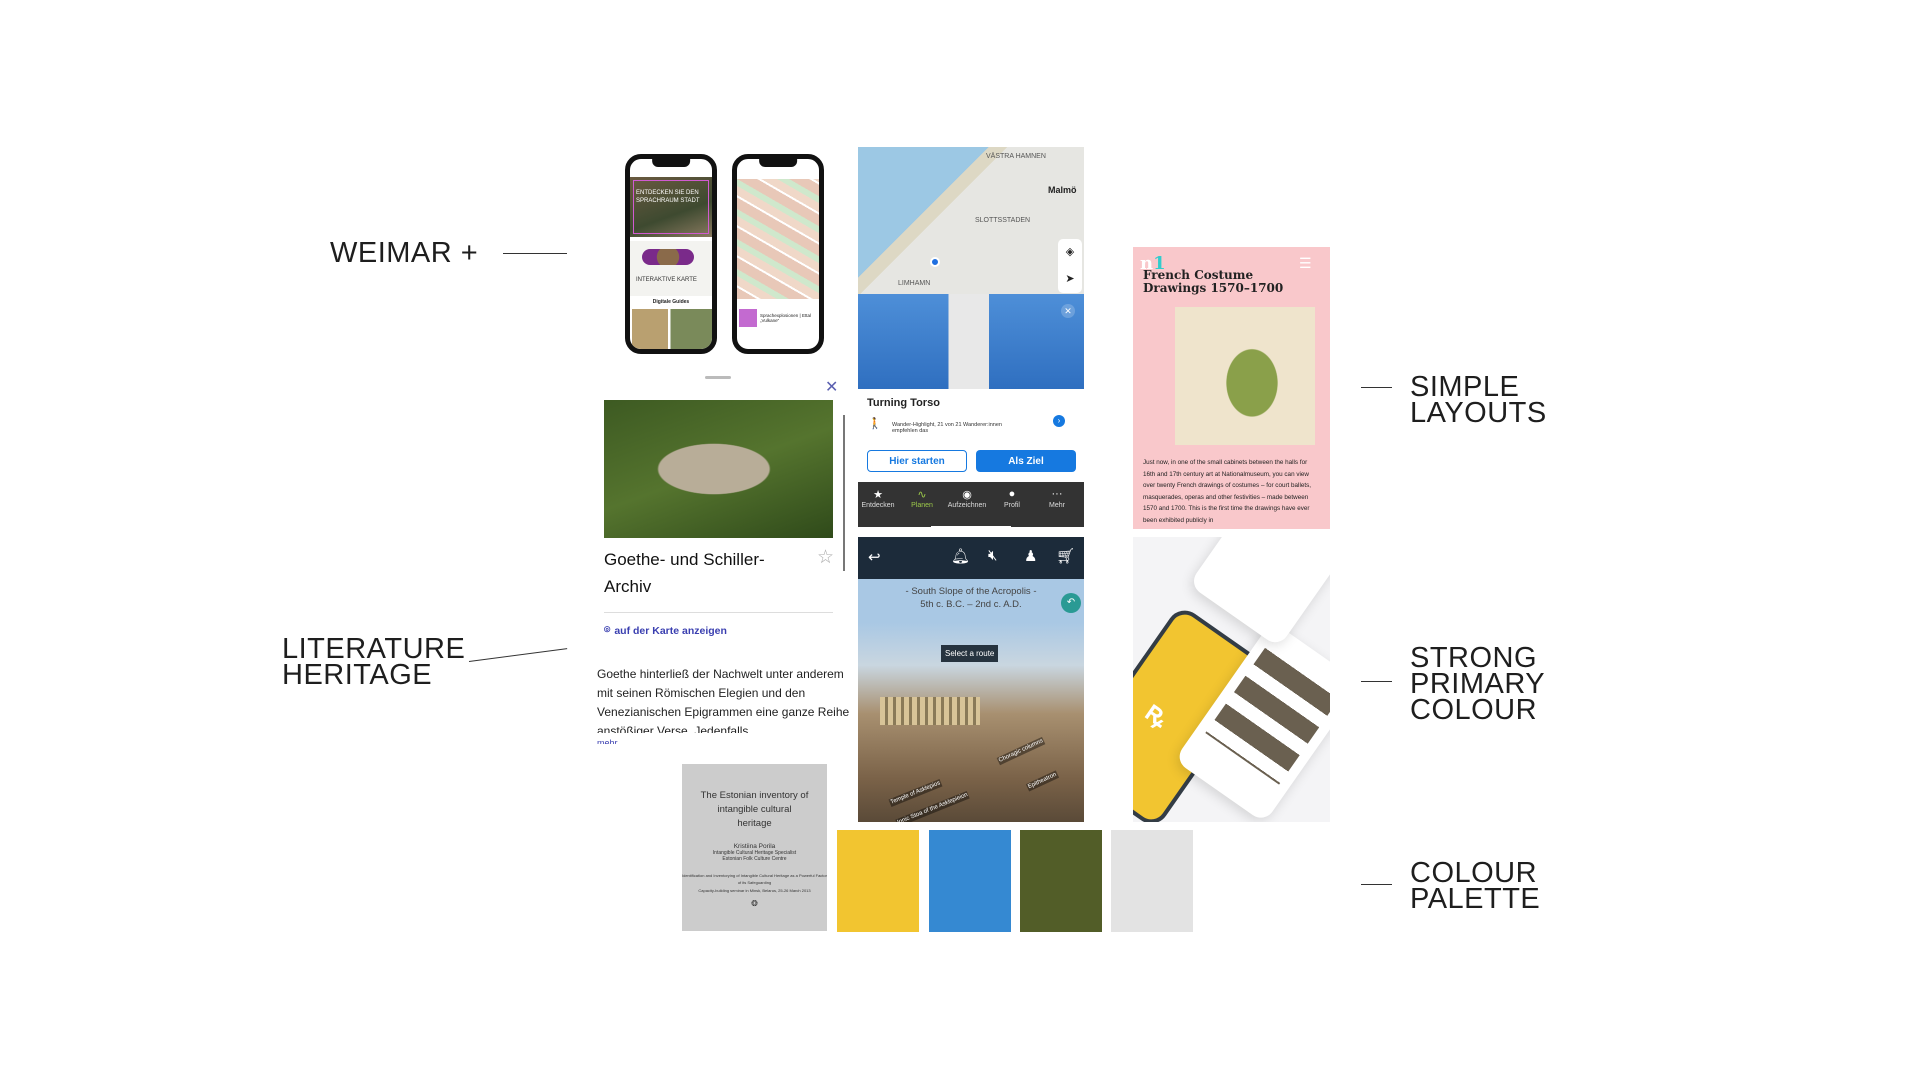  I want to click on navigate-icon: ➤, so click(1070, 279).